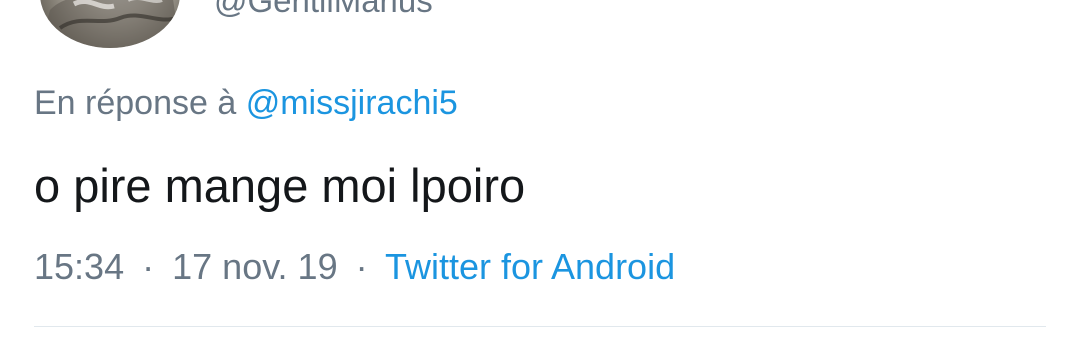  I want to click on reply-context: En réponse à @missjirachi5, so click(246, 103).